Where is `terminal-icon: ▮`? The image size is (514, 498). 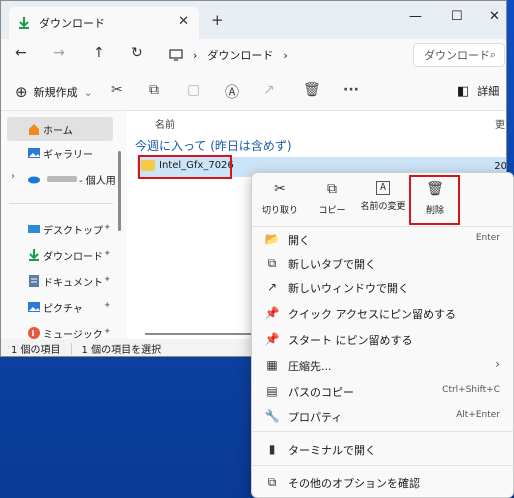 terminal-icon: ▮ is located at coordinates (272, 449).